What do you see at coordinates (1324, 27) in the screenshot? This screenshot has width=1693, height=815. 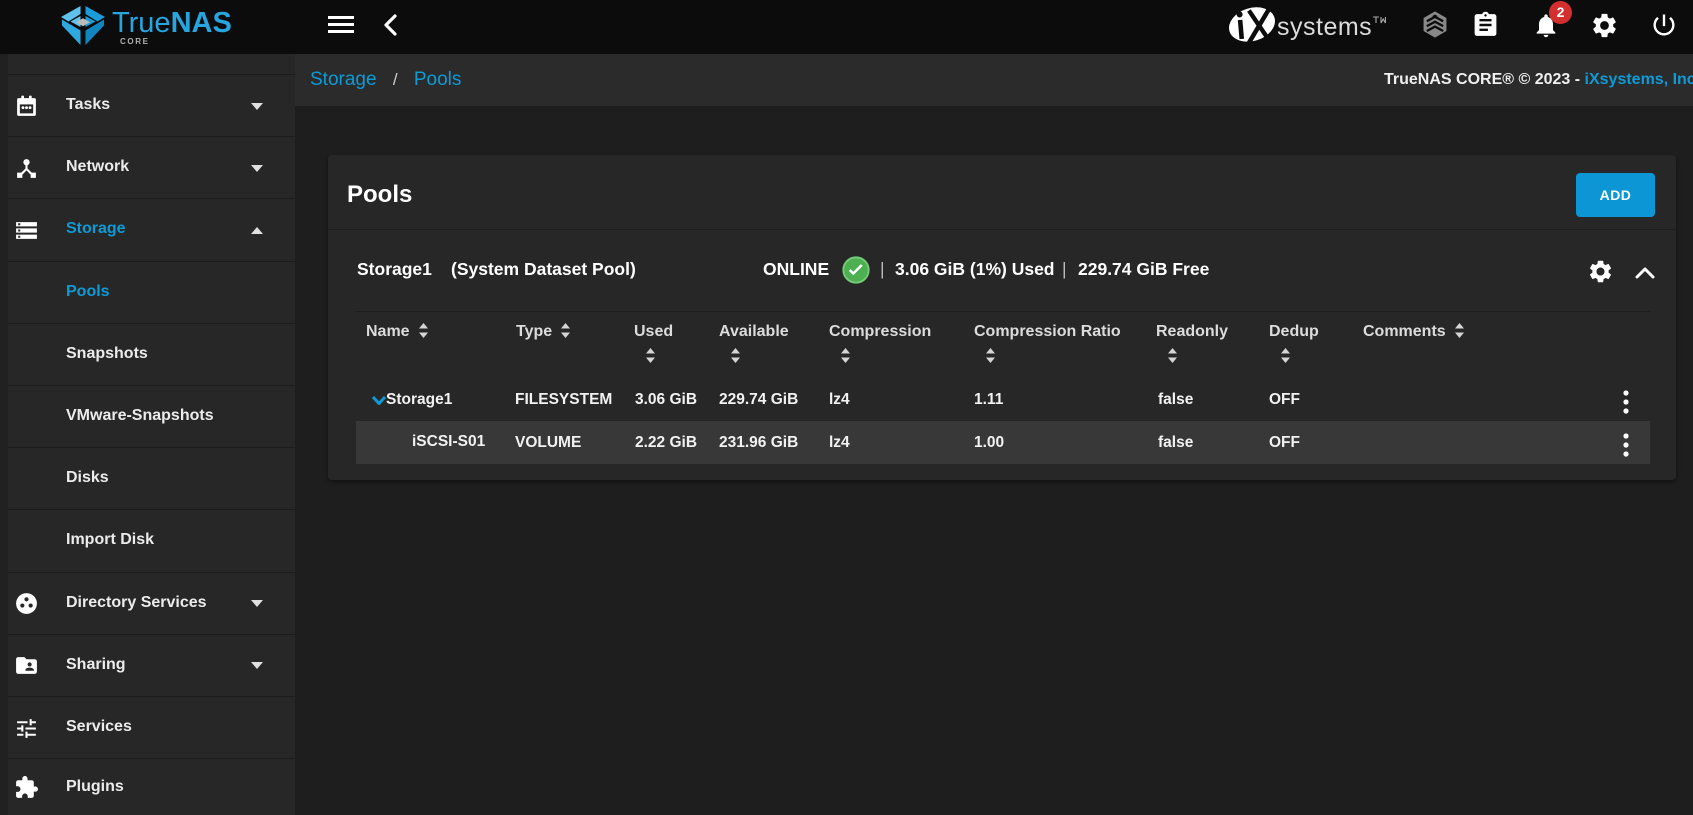 I see `svg-text: systems` at bounding box center [1324, 27].